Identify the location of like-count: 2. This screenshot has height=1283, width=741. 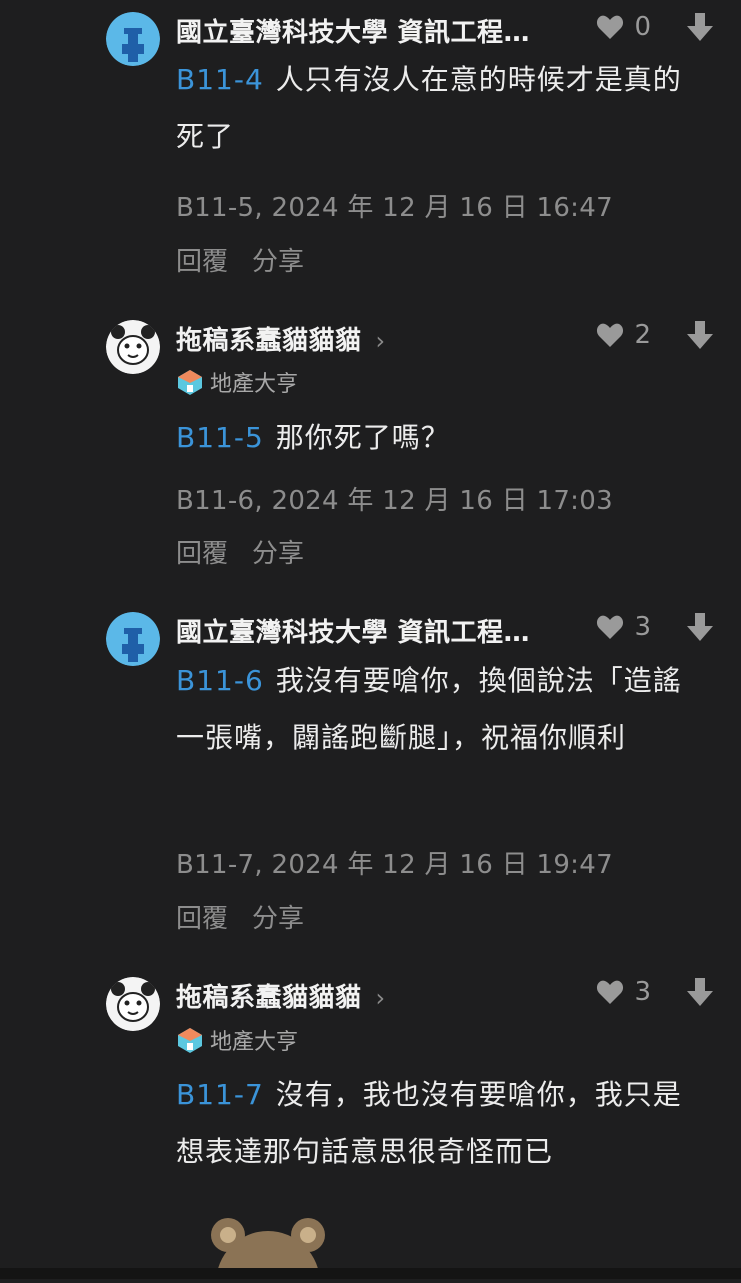
(642, 335).